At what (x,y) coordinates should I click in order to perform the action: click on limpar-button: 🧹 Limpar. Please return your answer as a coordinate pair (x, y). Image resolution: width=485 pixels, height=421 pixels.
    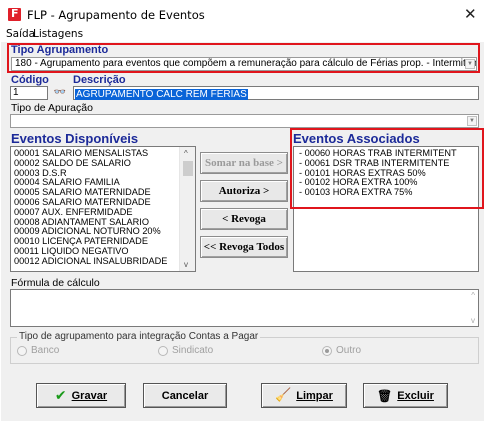
    Looking at the image, I should click on (304, 395).